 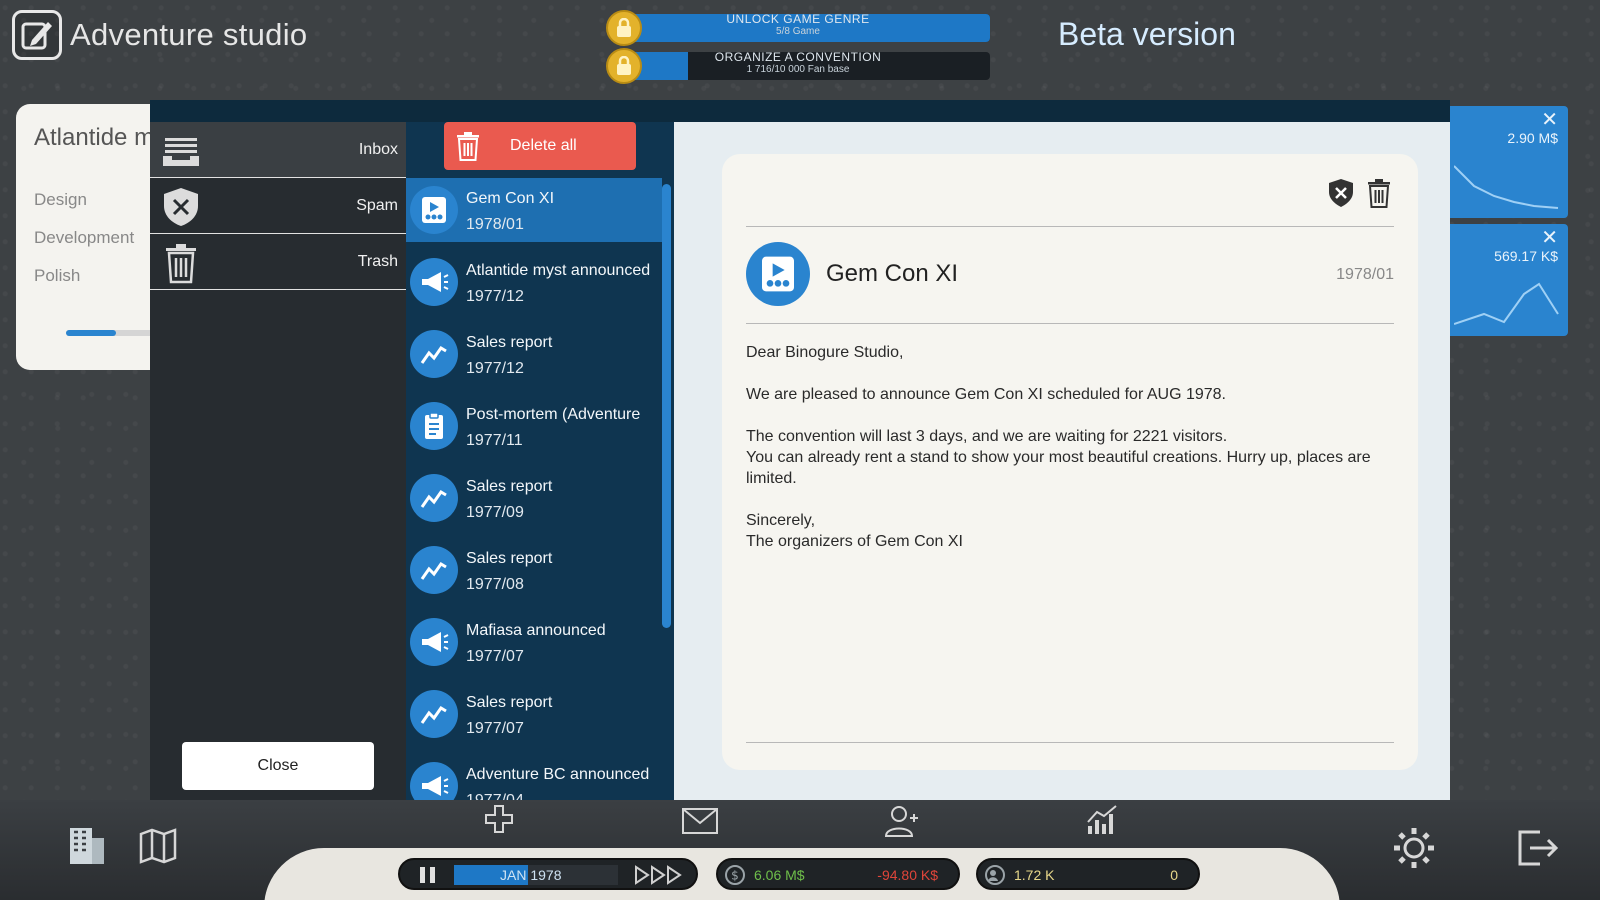 What do you see at coordinates (495, 512) in the screenshot?
I see `message-date: 1977/09` at bounding box center [495, 512].